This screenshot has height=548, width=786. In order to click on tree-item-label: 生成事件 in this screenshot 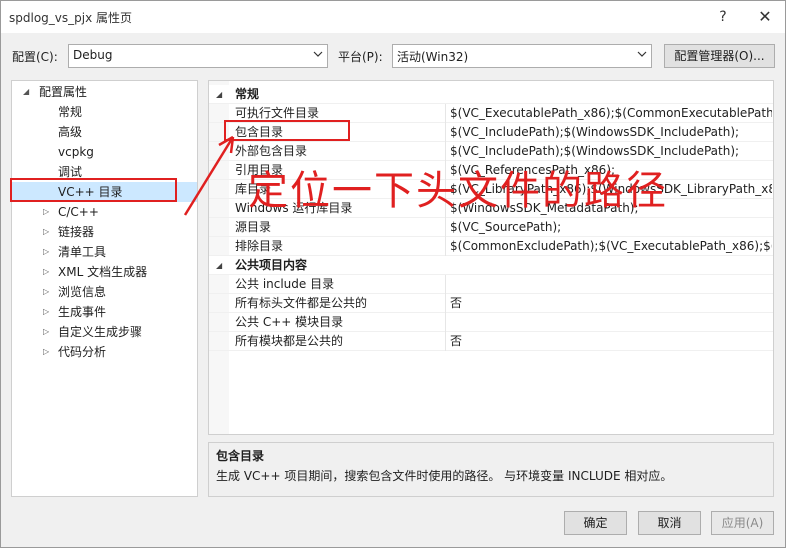, I will do `click(82, 312)`.